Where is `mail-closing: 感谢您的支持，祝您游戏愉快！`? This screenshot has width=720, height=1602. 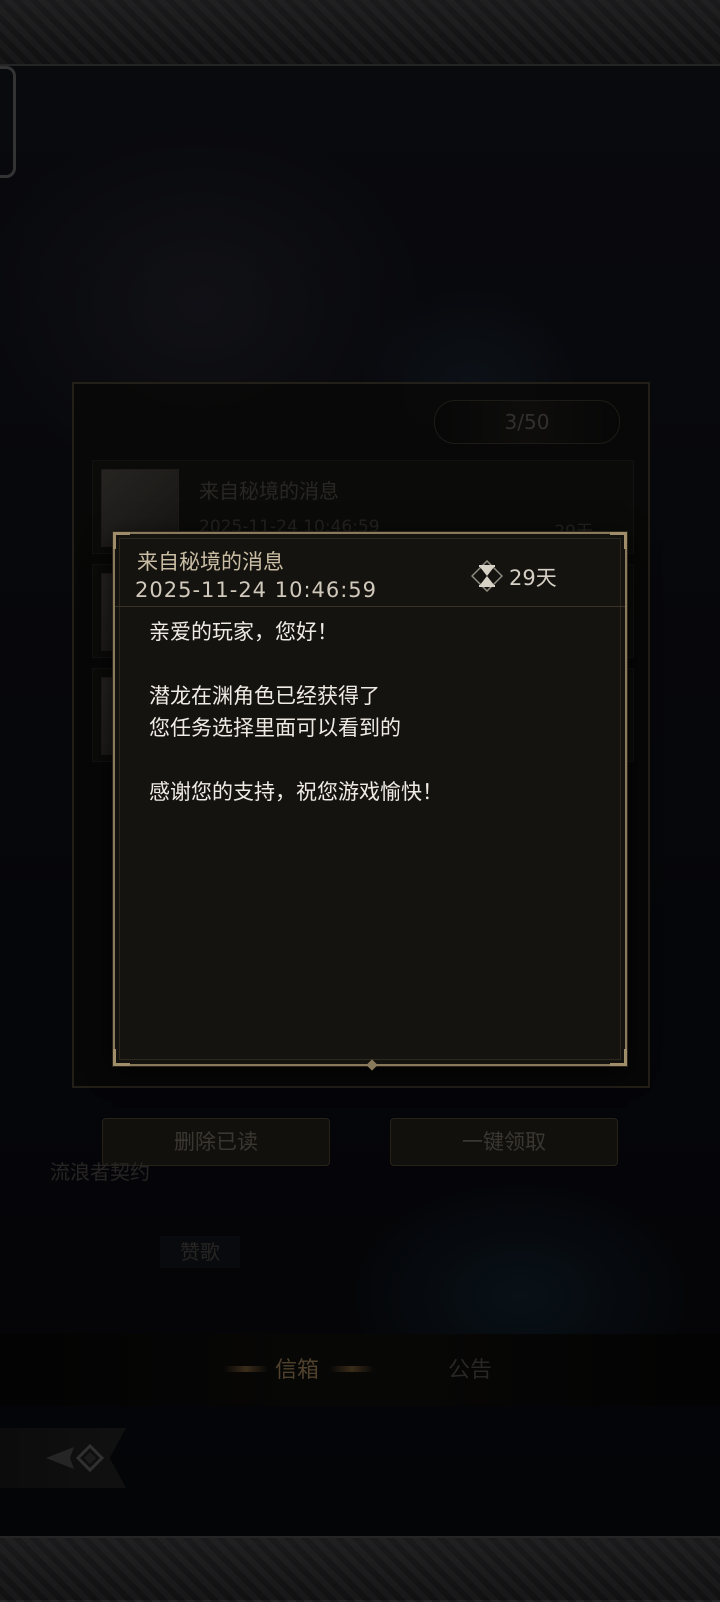
mail-closing: 感谢您的支持，祝您游戏愉快！ is located at coordinates (296, 792).